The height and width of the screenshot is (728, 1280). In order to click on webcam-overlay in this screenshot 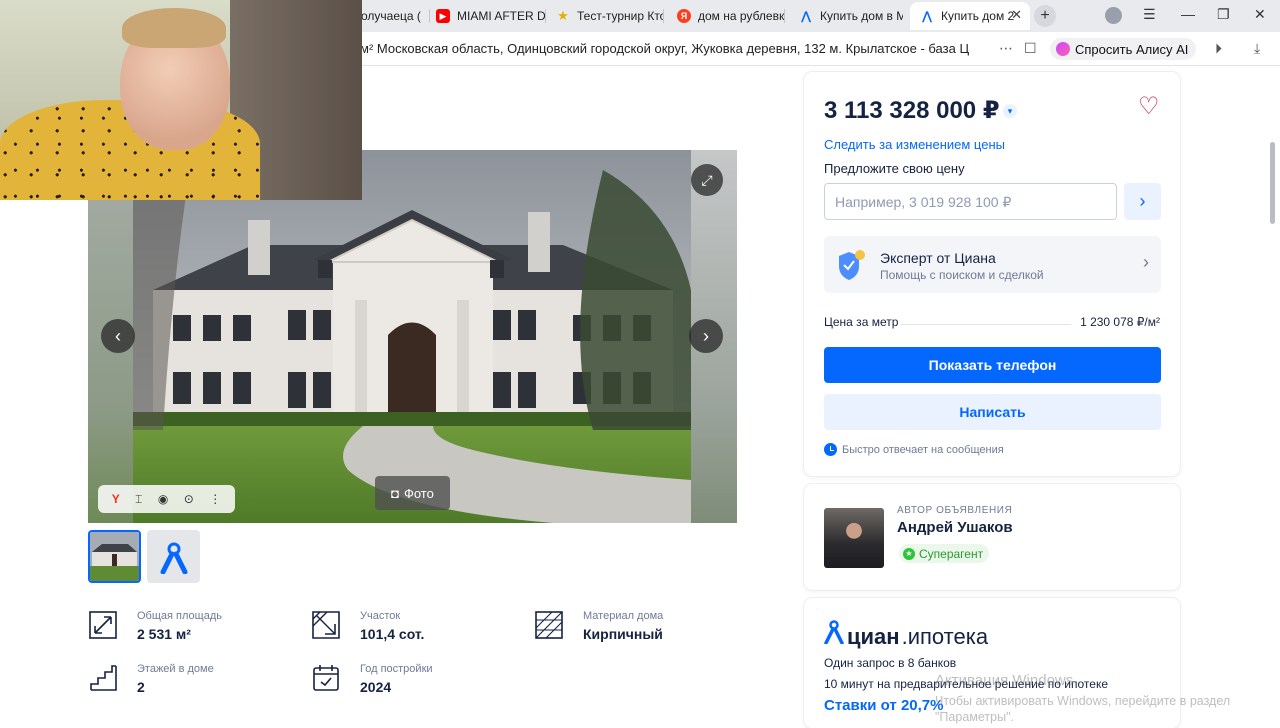, I will do `click(181, 100)`.